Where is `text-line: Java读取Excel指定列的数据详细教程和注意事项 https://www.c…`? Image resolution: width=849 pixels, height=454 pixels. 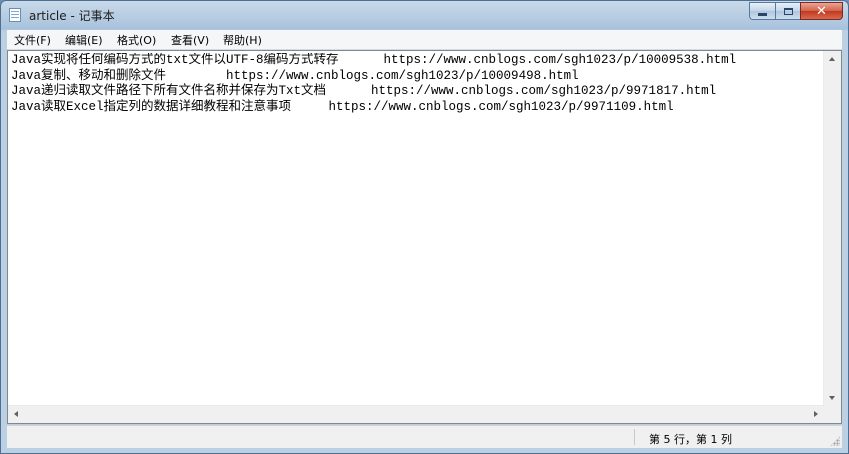 text-line: Java读取Excel指定列的数据详细教程和注意事项 https://www.c… is located at coordinates (417, 108).